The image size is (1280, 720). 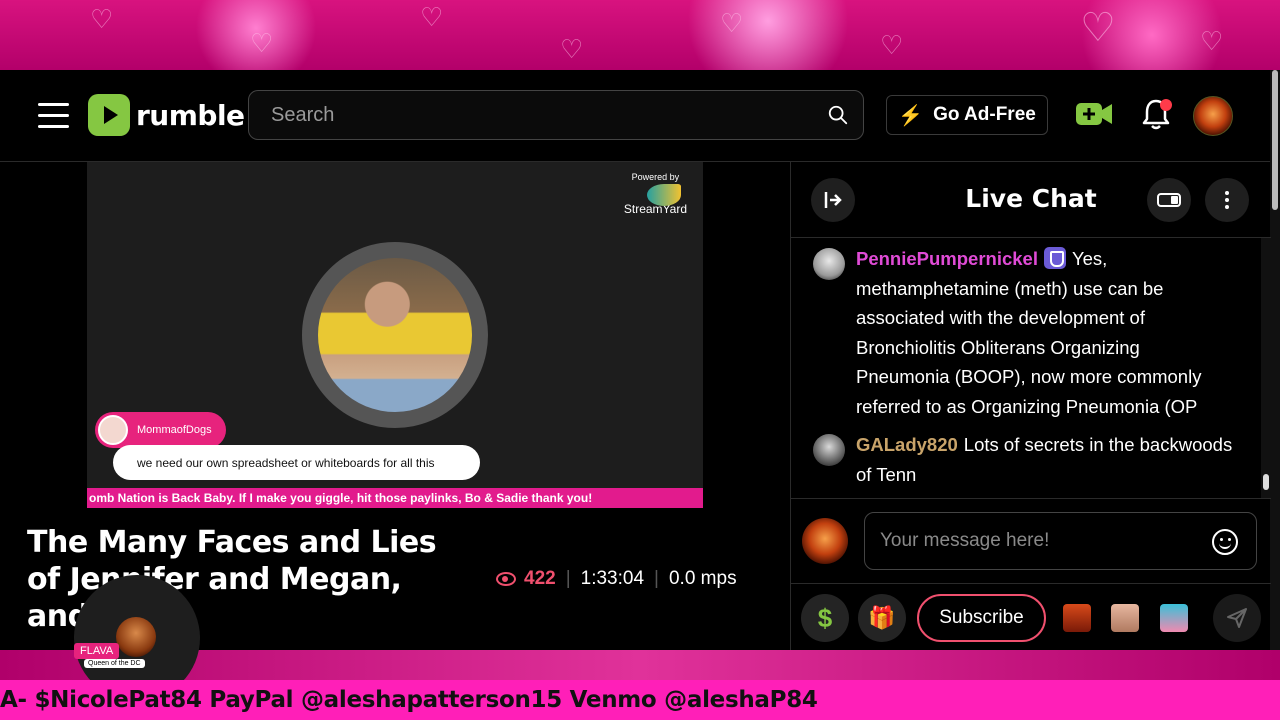 What do you see at coordinates (113, 430) in the screenshot?
I see `commenter-avatar` at bounding box center [113, 430].